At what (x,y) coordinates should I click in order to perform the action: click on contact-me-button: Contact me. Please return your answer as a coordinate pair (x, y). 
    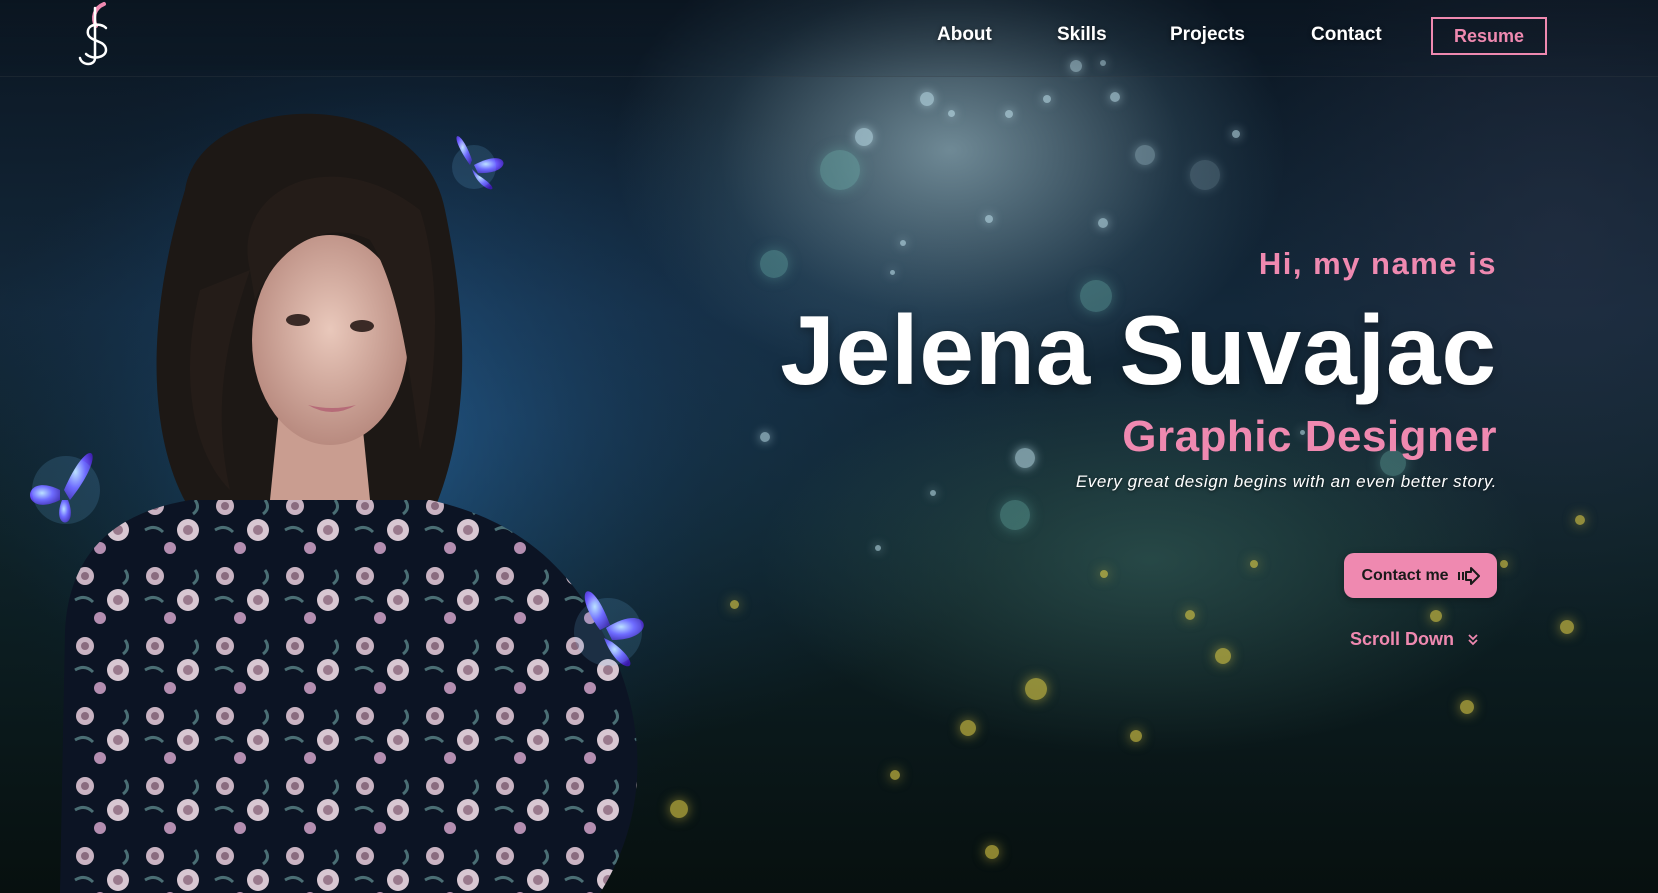
    Looking at the image, I should click on (1420, 575).